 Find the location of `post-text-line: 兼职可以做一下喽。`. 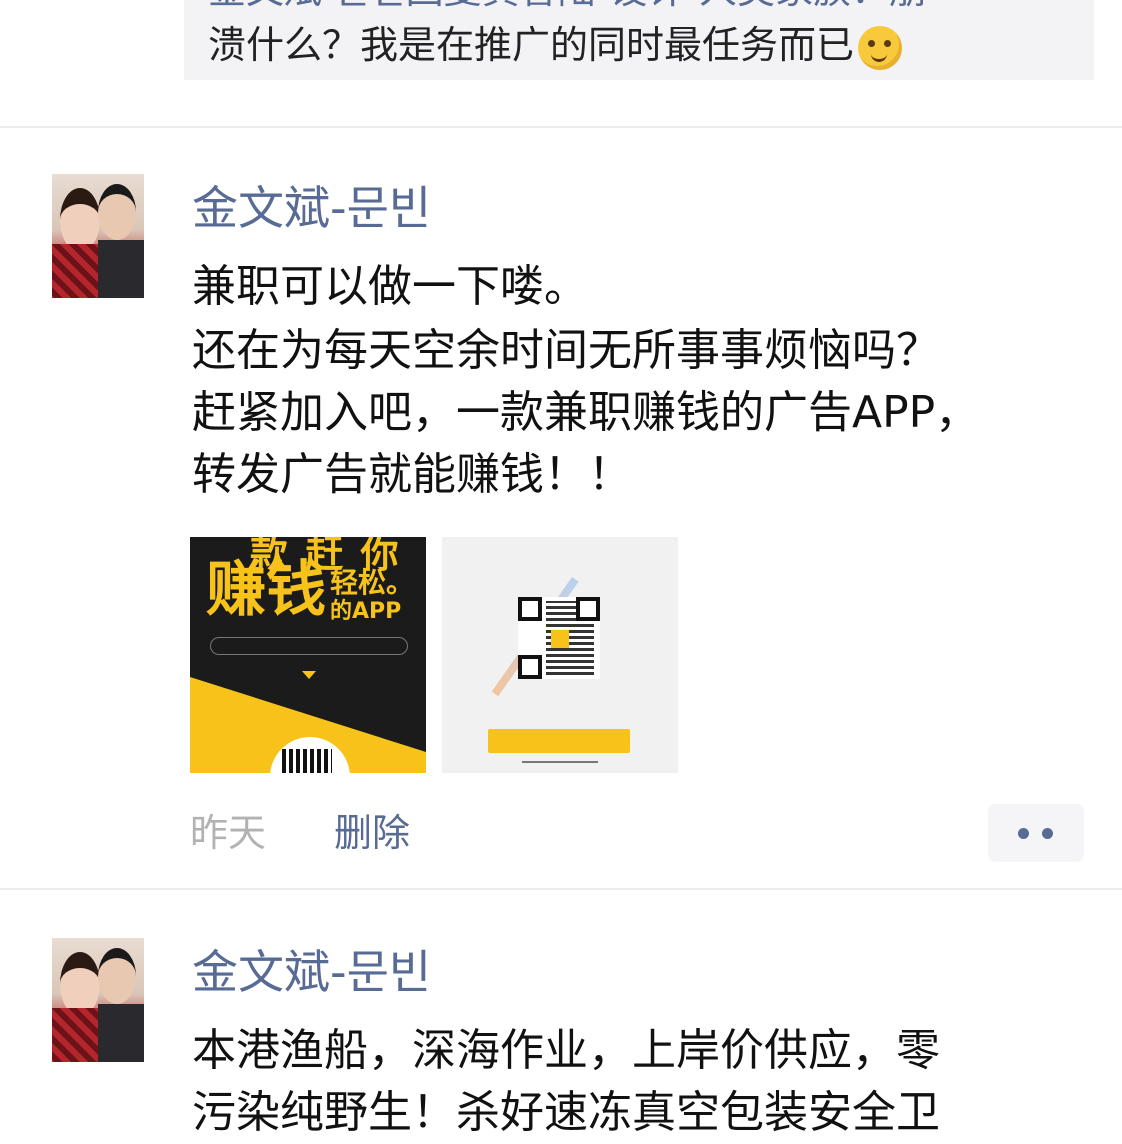

post-text-line: 兼职可以做一下喽。 is located at coordinates (390, 286).